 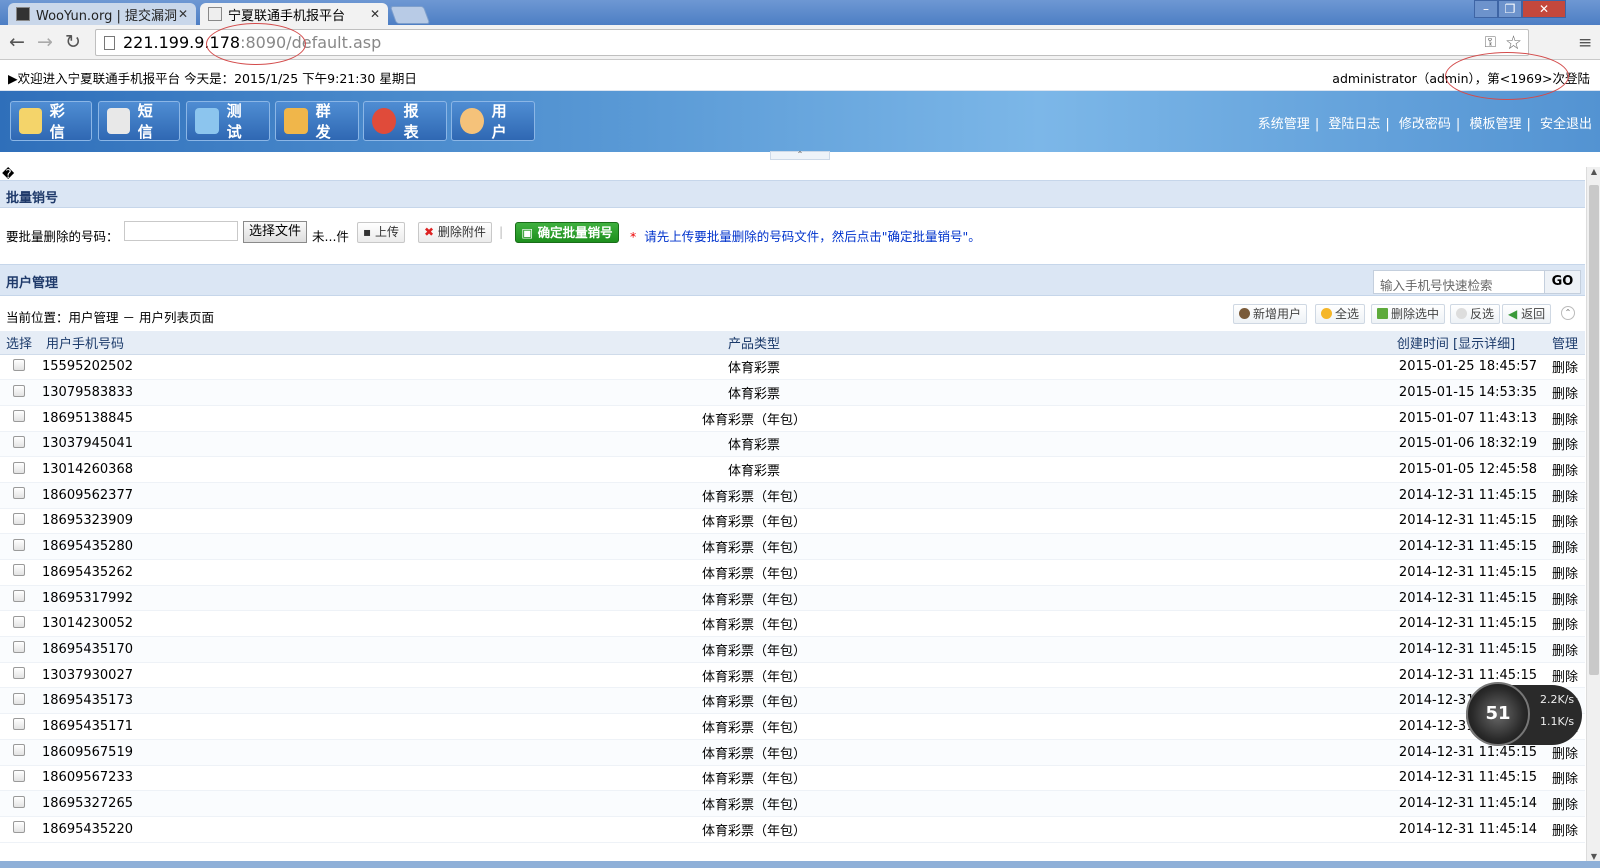 I want to click on link-login-log: 登陆日志, so click(x=1354, y=124).